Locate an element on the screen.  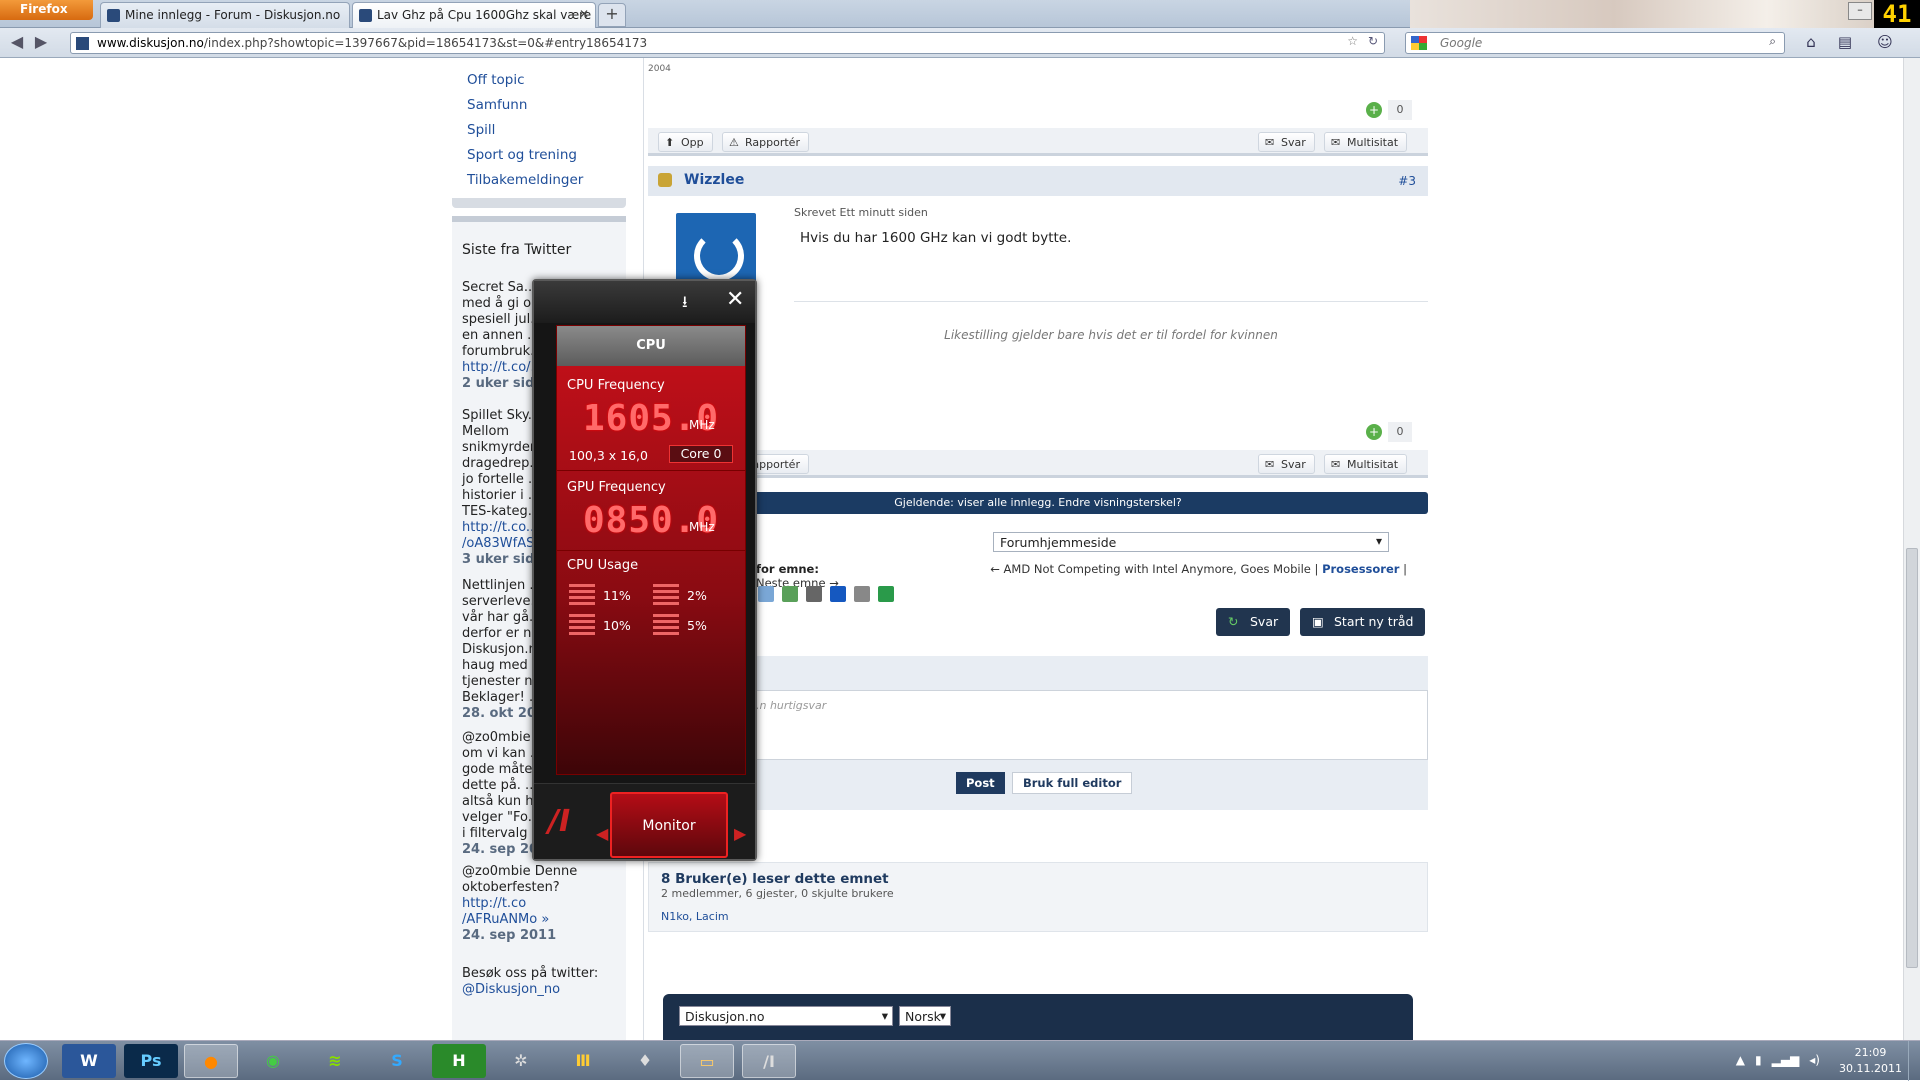
email-icon is located at coordinates (766, 594).